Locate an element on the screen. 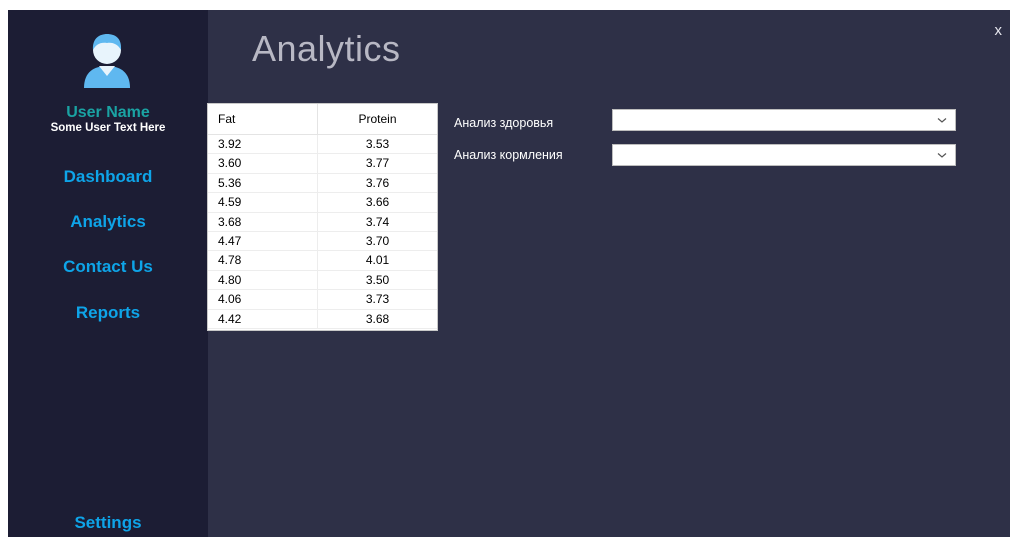  cell-protein: 3.68 is located at coordinates (377, 318).